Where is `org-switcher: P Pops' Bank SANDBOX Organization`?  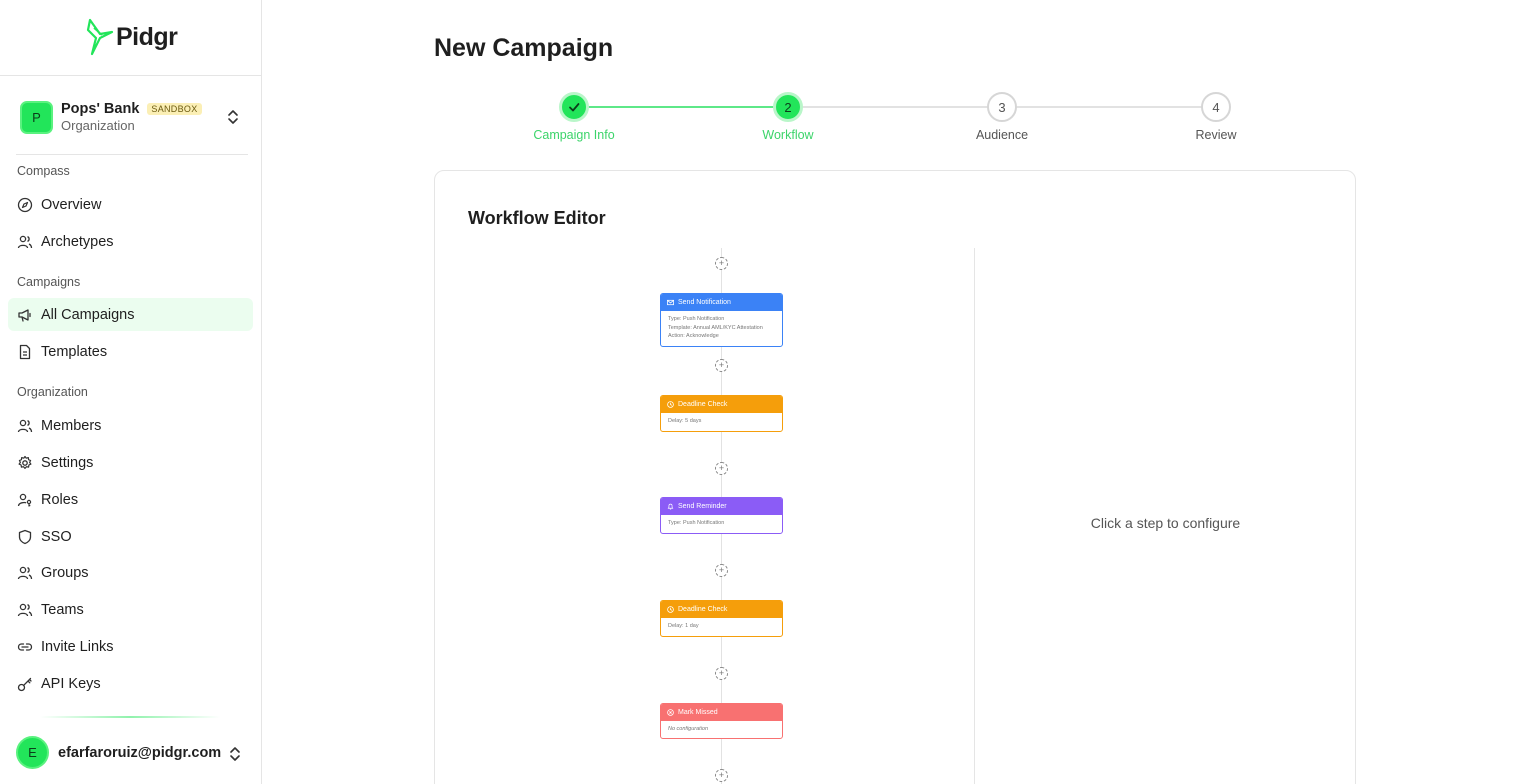
org-switcher: P Pops' Bank SANDBOX Organization is located at coordinates (134, 117).